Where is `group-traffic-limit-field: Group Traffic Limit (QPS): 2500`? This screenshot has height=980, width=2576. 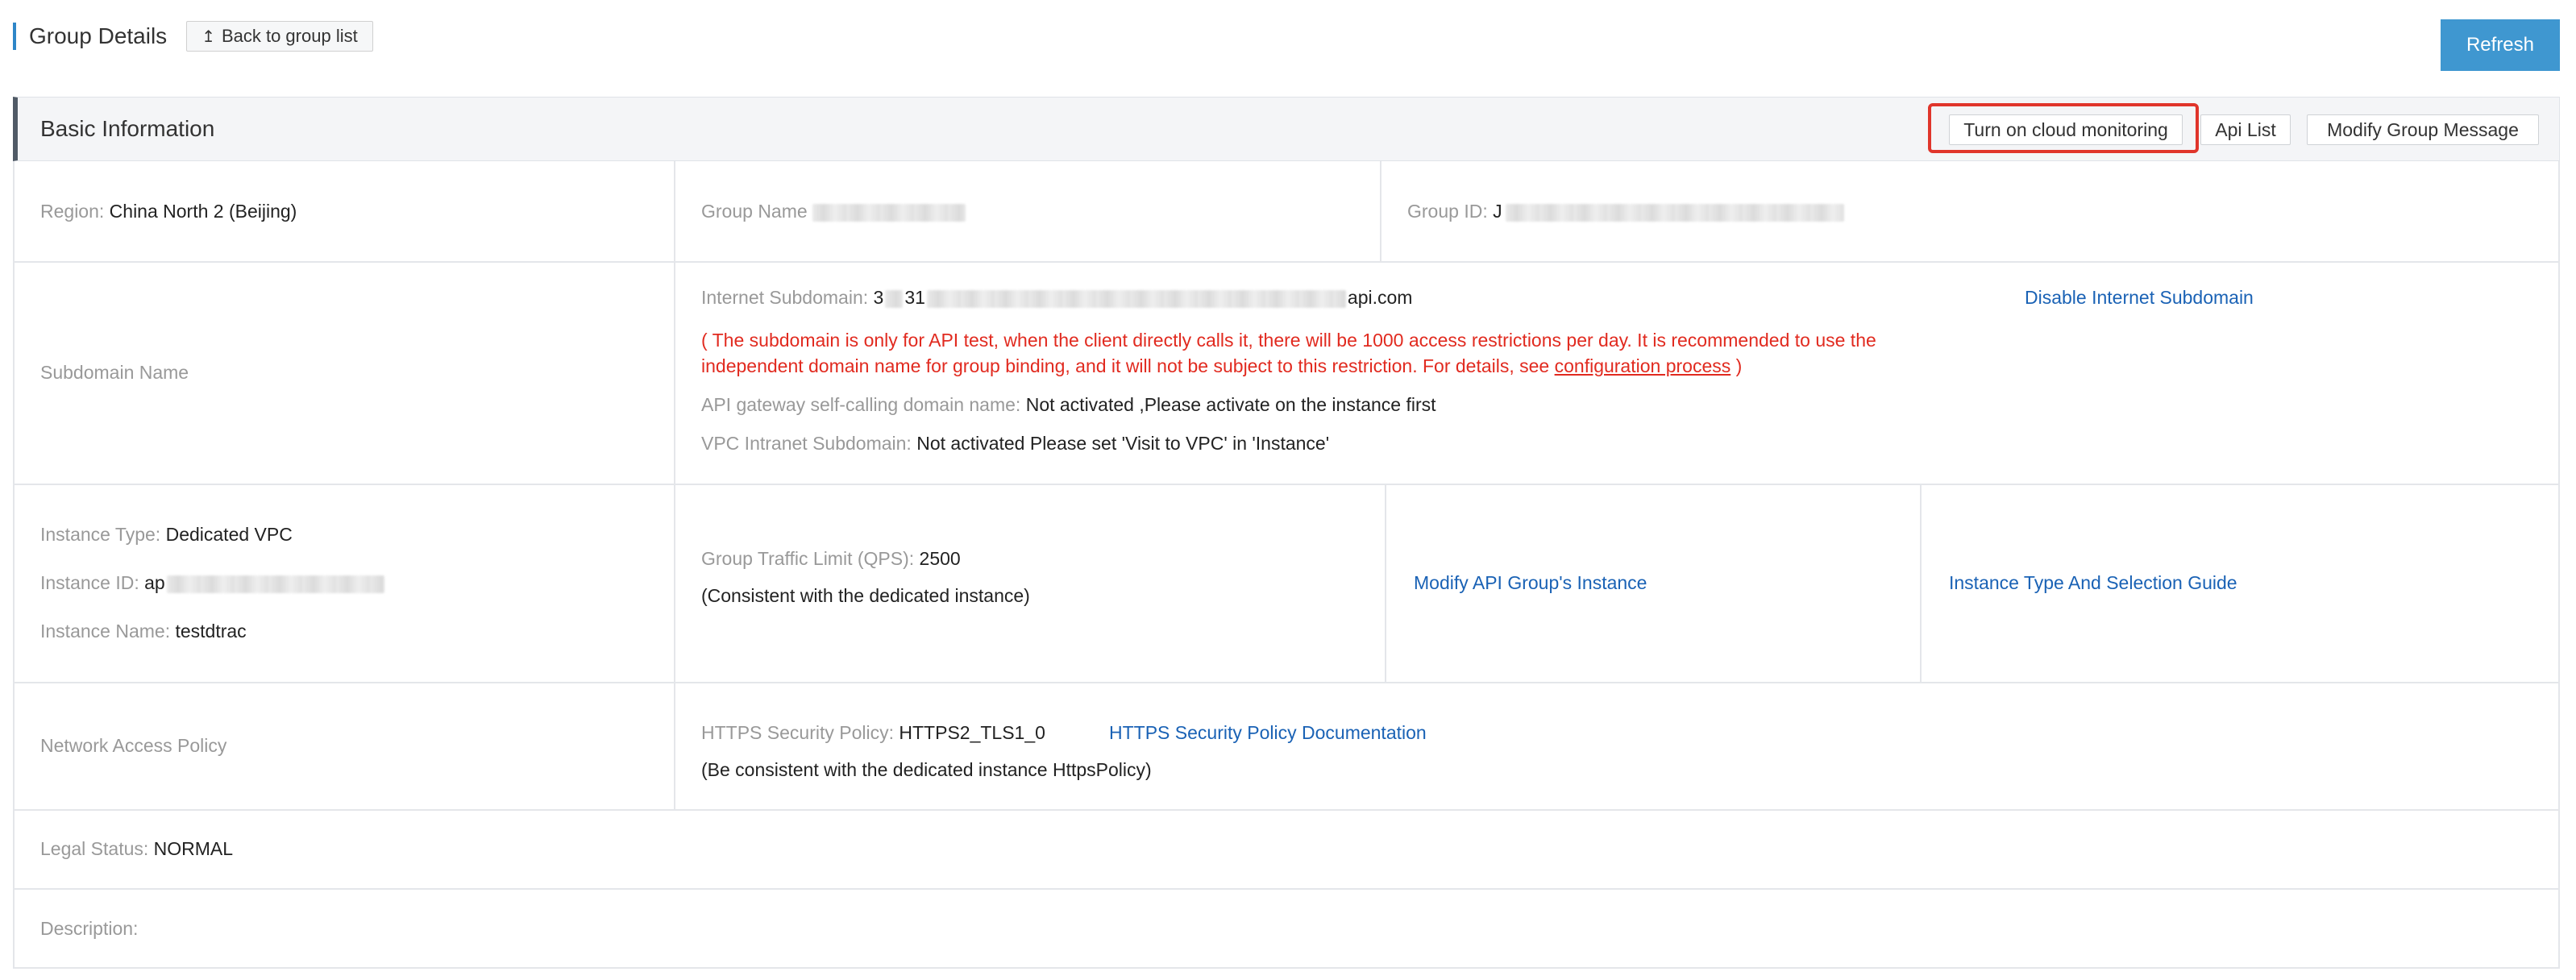 group-traffic-limit-field: Group Traffic Limit (QPS): 2500 is located at coordinates (831, 558).